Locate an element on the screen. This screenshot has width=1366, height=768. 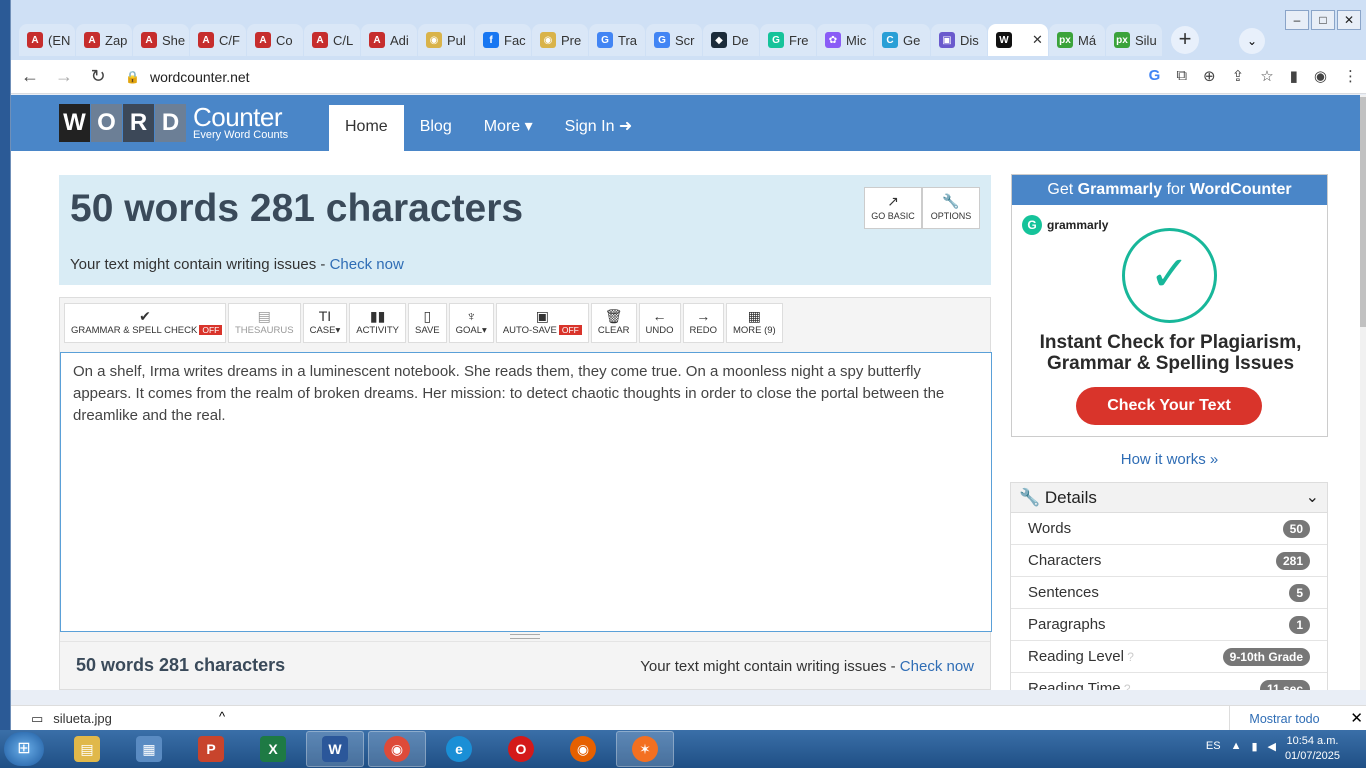
browser-tab: W ✕ is located at coordinates (1018, 40).